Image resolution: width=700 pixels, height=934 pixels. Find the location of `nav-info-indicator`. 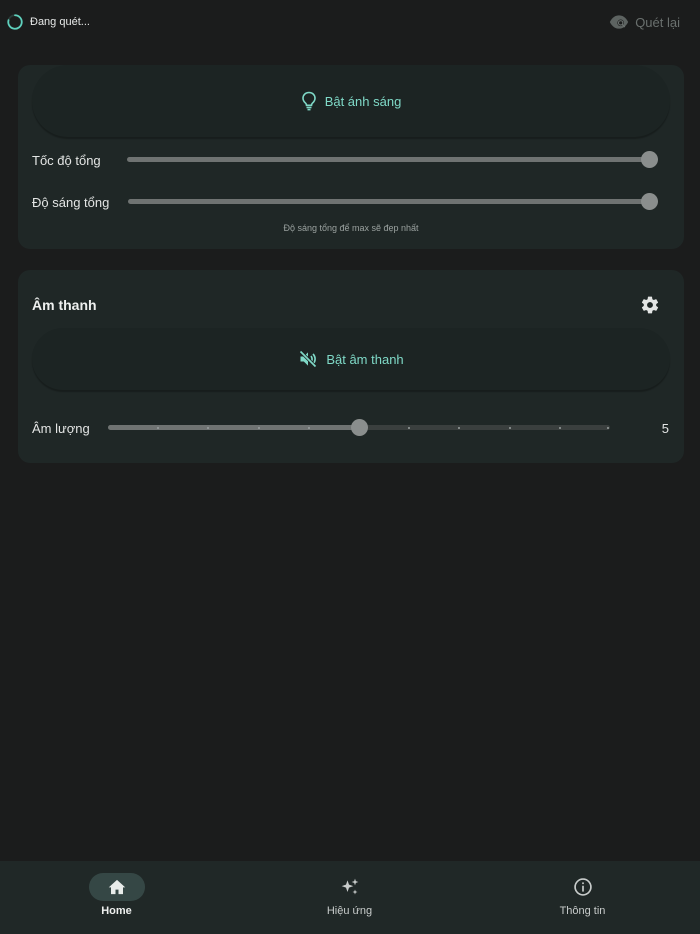

nav-info-indicator is located at coordinates (583, 887).